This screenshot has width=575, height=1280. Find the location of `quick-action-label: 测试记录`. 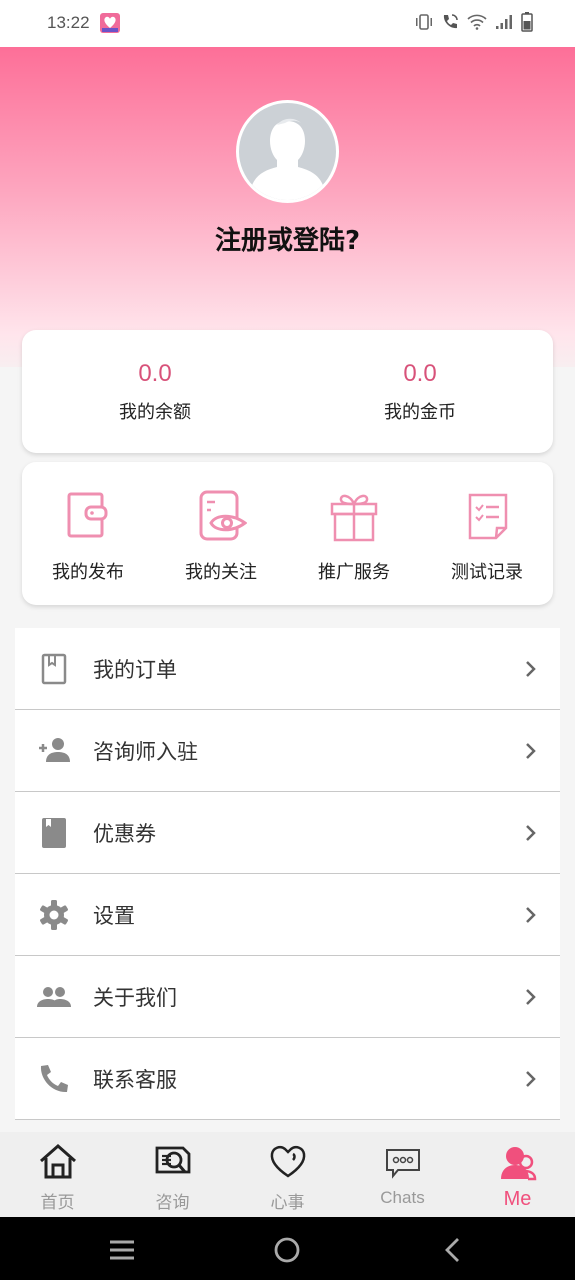

quick-action-label: 测试记录 is located at coordinates (487, 572).